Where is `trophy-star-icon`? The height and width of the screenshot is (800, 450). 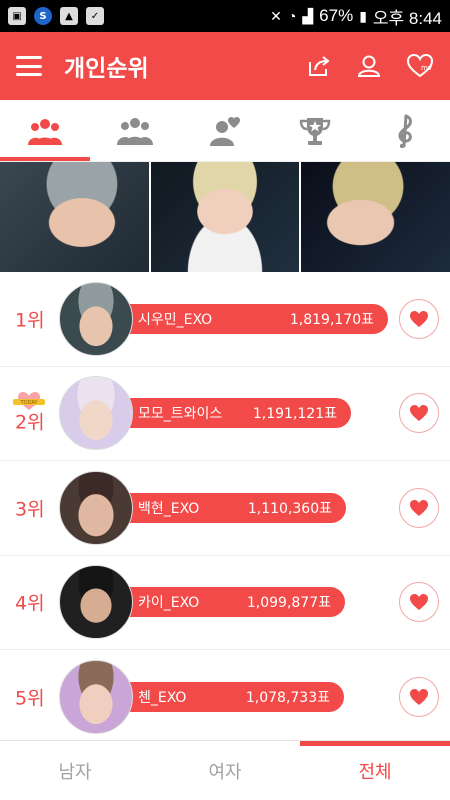 trophy-star-icon is located at coordinates (315, 131).